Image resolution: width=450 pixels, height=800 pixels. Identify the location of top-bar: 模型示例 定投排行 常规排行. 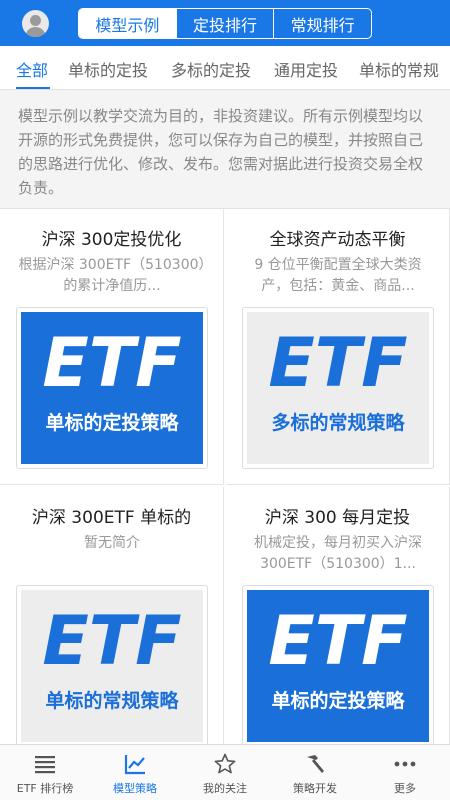
(225, 23).